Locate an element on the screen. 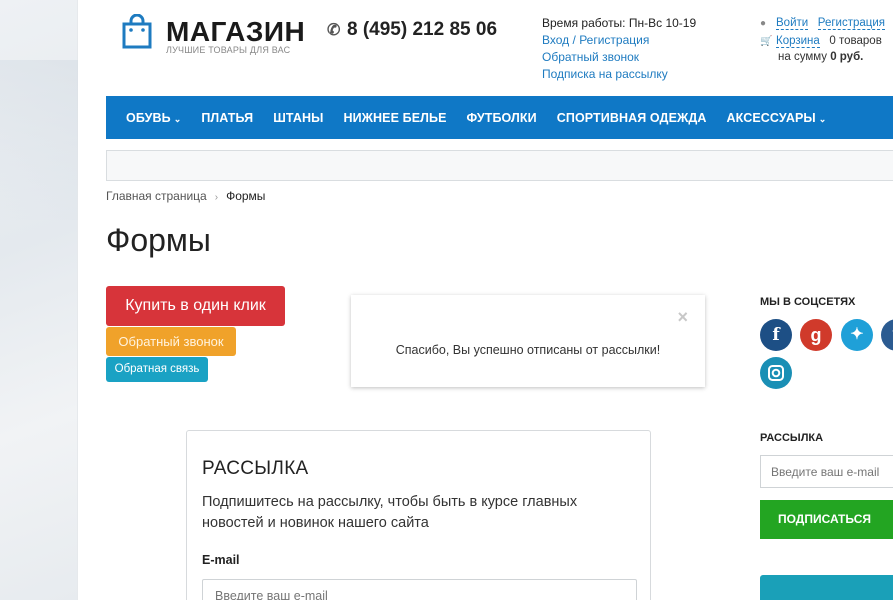 The image size is (893, 600). logo-title: МАГАЗИН is located at coordinates (236, 31).